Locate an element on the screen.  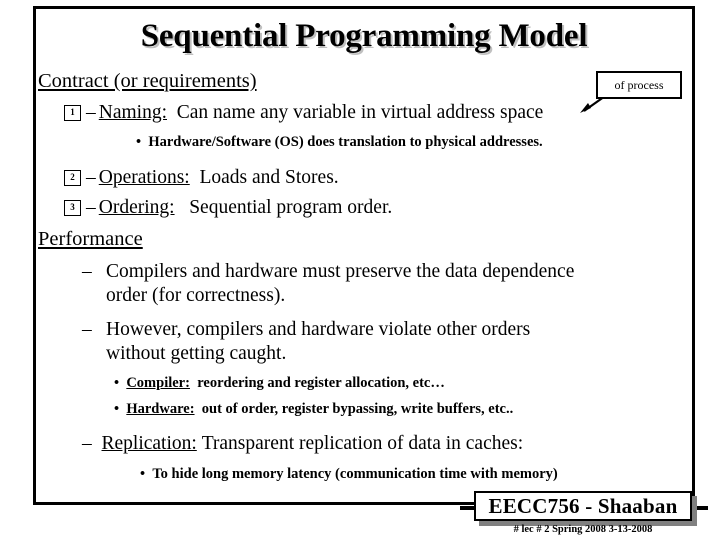
performance-item-1-line2: order (for correctness). is located at coordinates (196, 295).